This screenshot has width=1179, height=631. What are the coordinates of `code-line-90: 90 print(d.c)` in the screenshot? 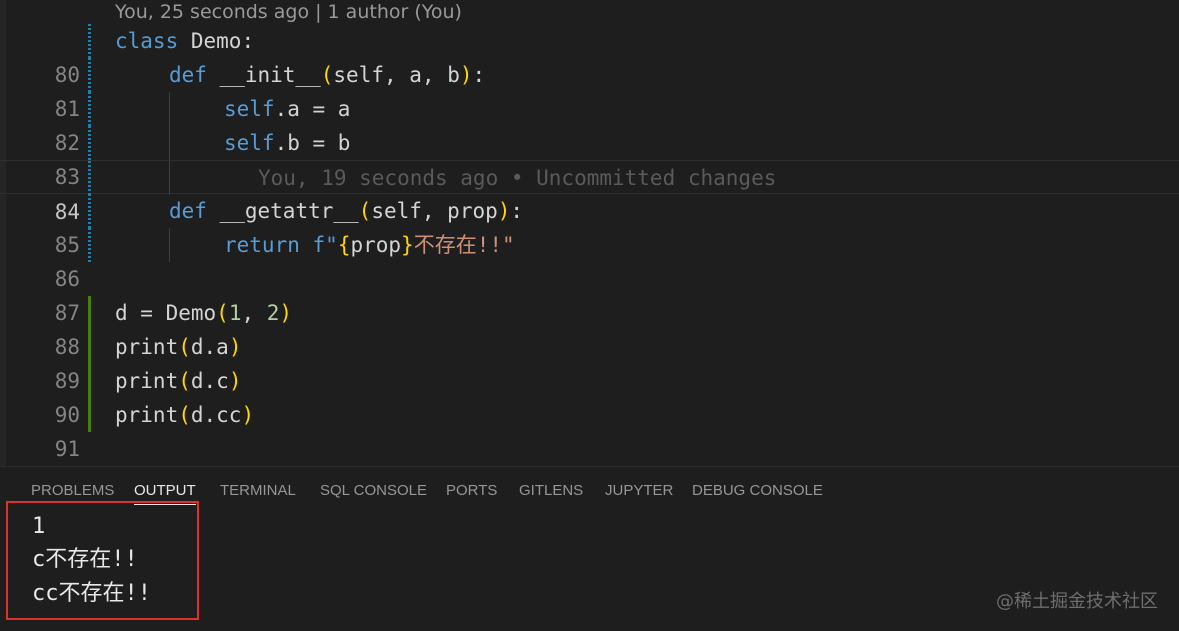 It's located at (589, 395).